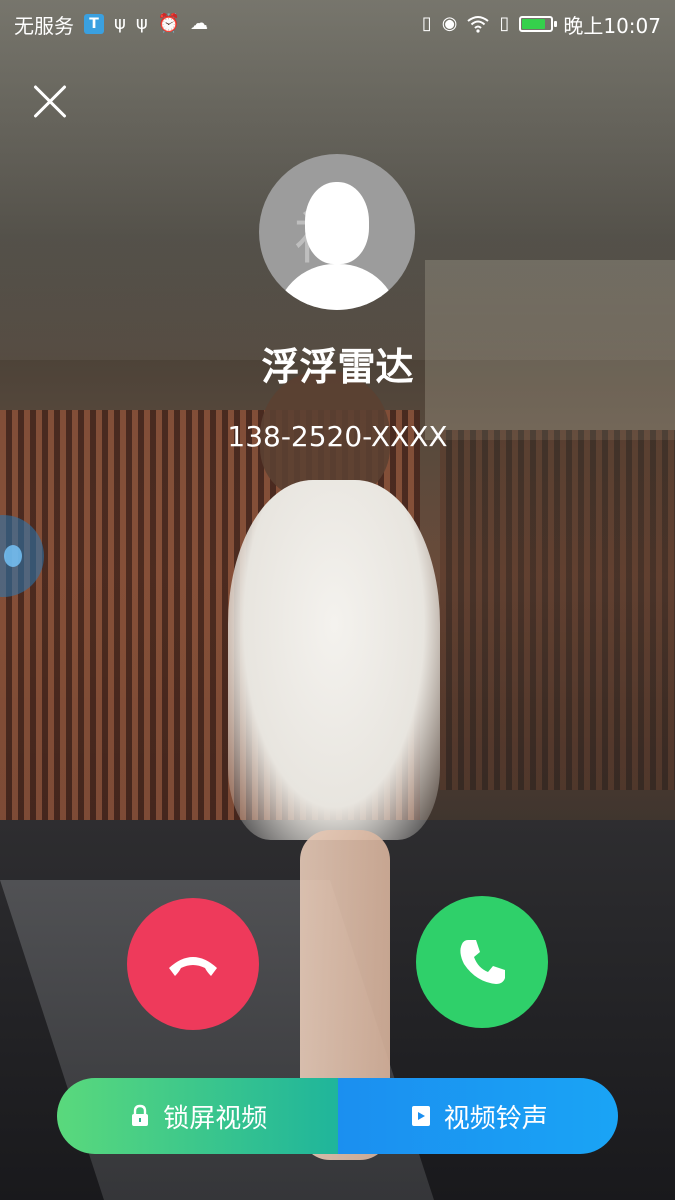 The image size is (675, 1200). I want to click on status-left: 无服务 T ψ ψ ⏰ ☁, so click(111, 24).